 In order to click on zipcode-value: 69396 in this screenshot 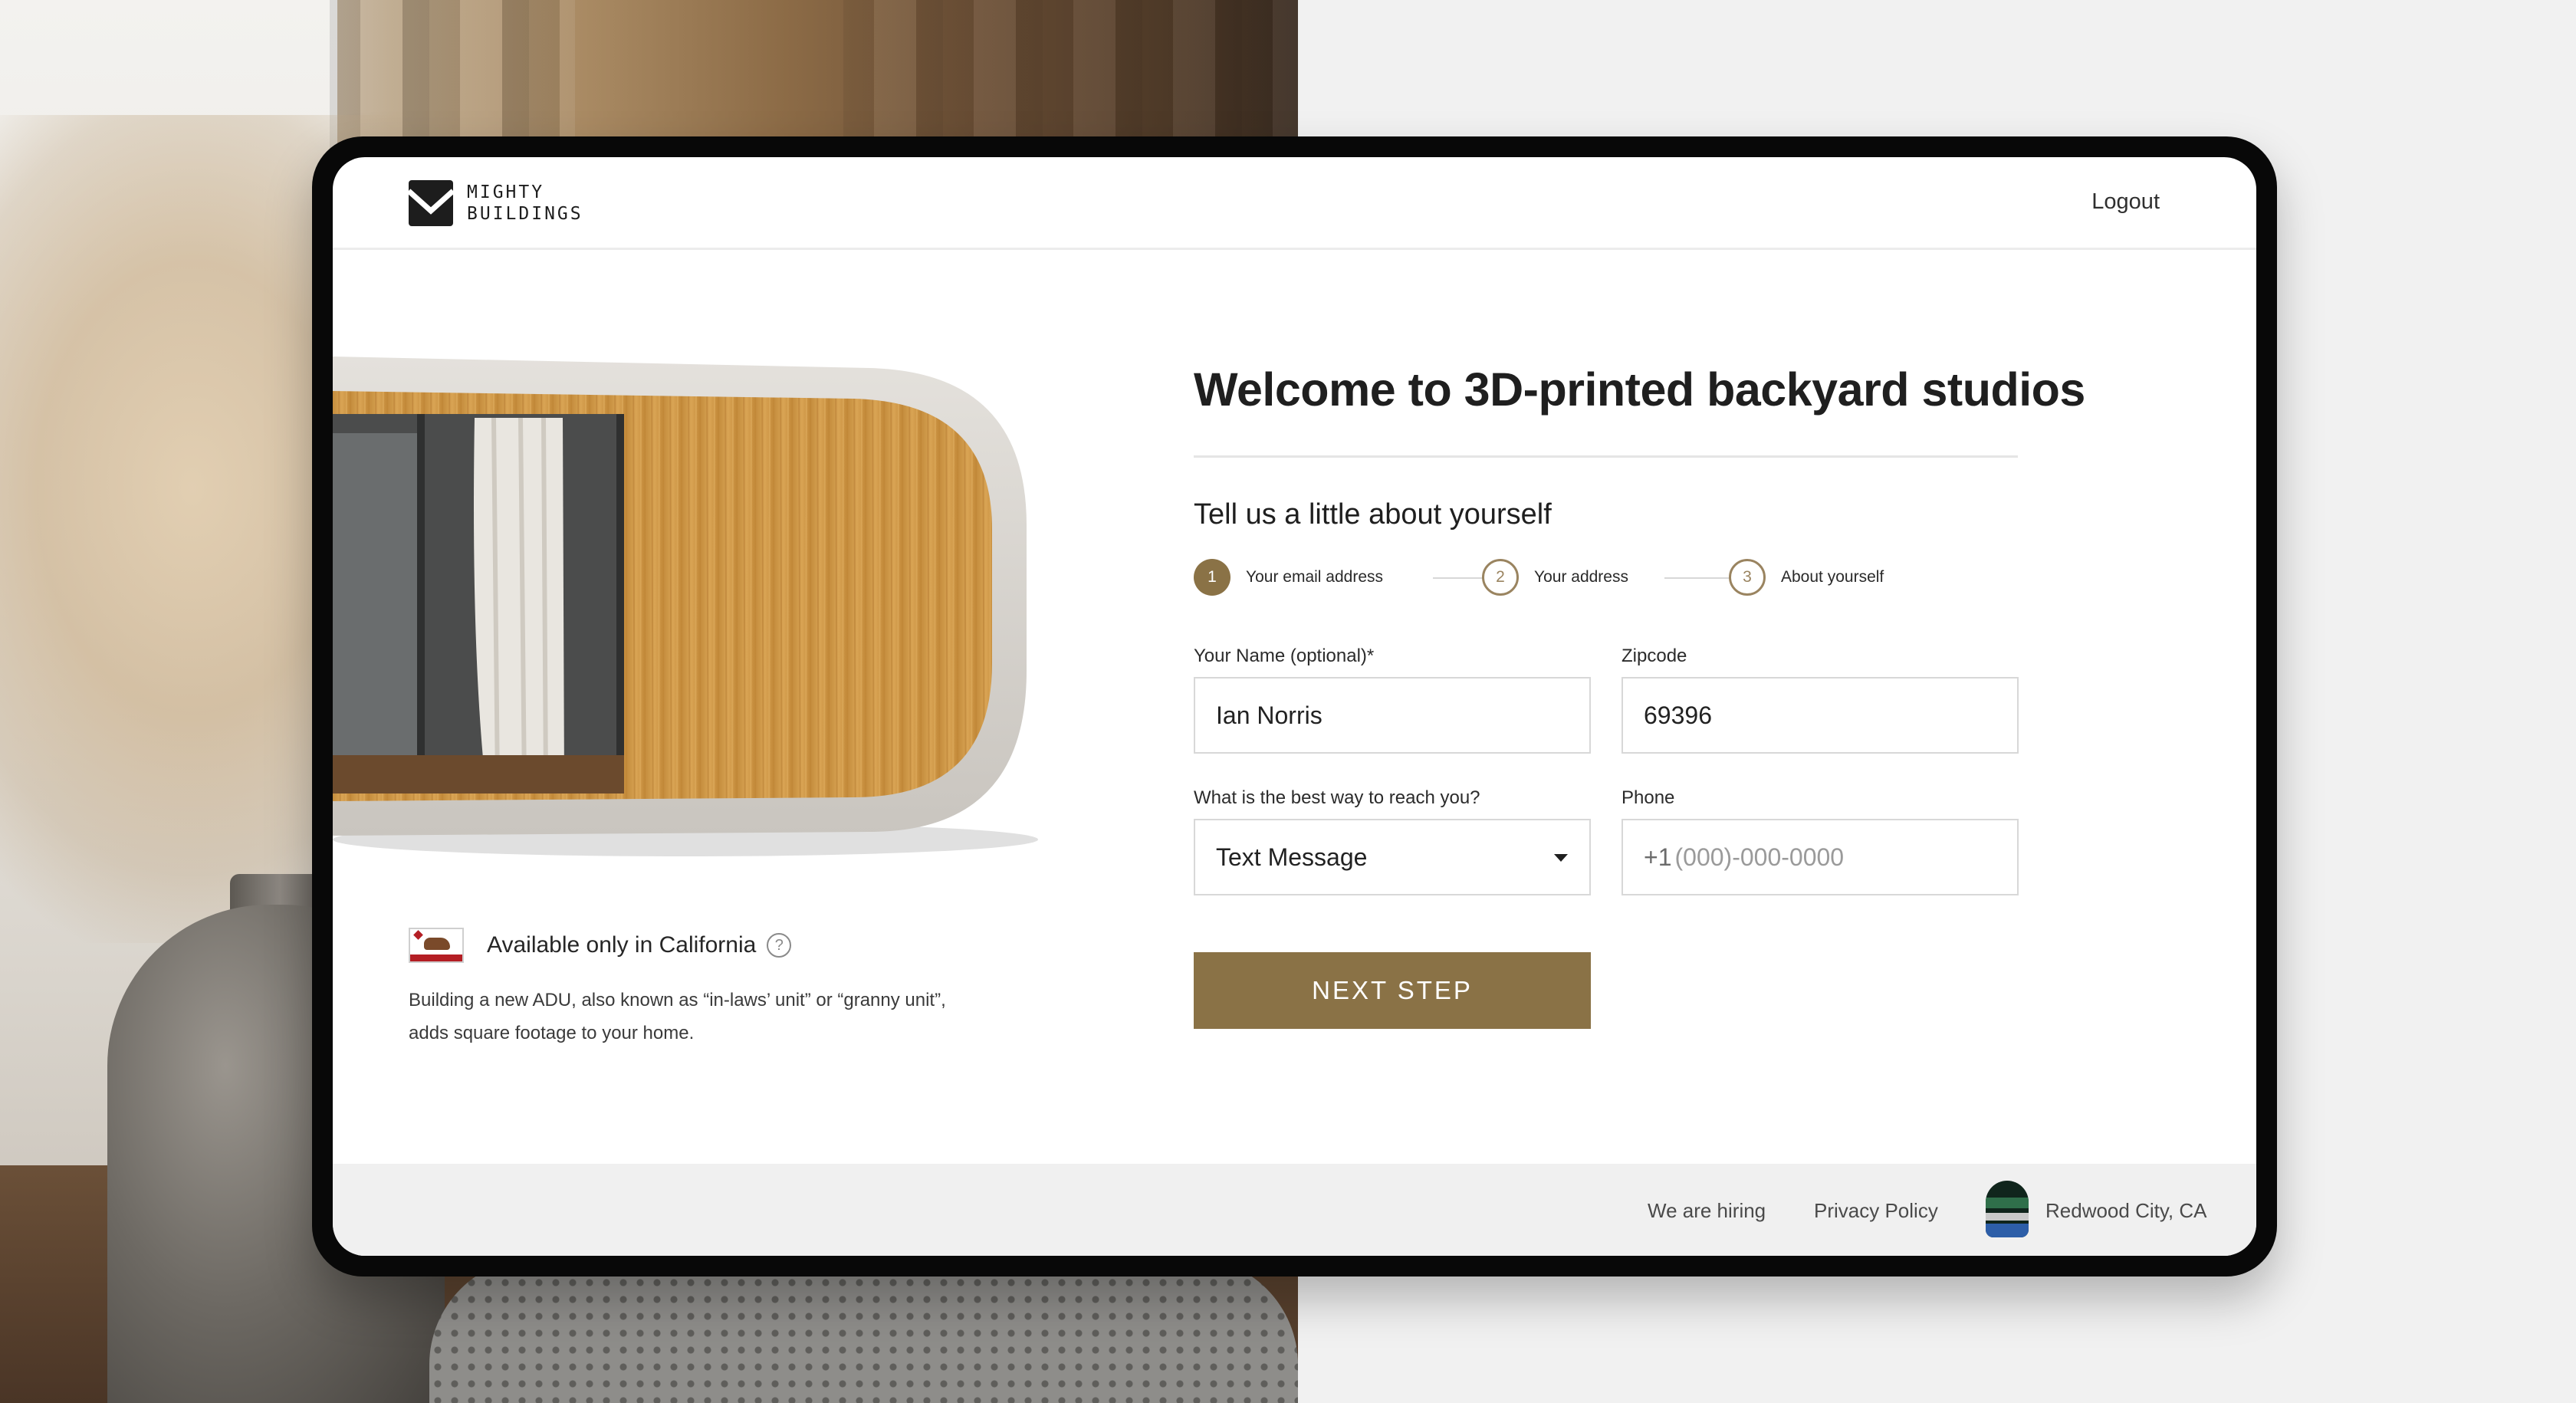, I will do `click(1678, 715)`.